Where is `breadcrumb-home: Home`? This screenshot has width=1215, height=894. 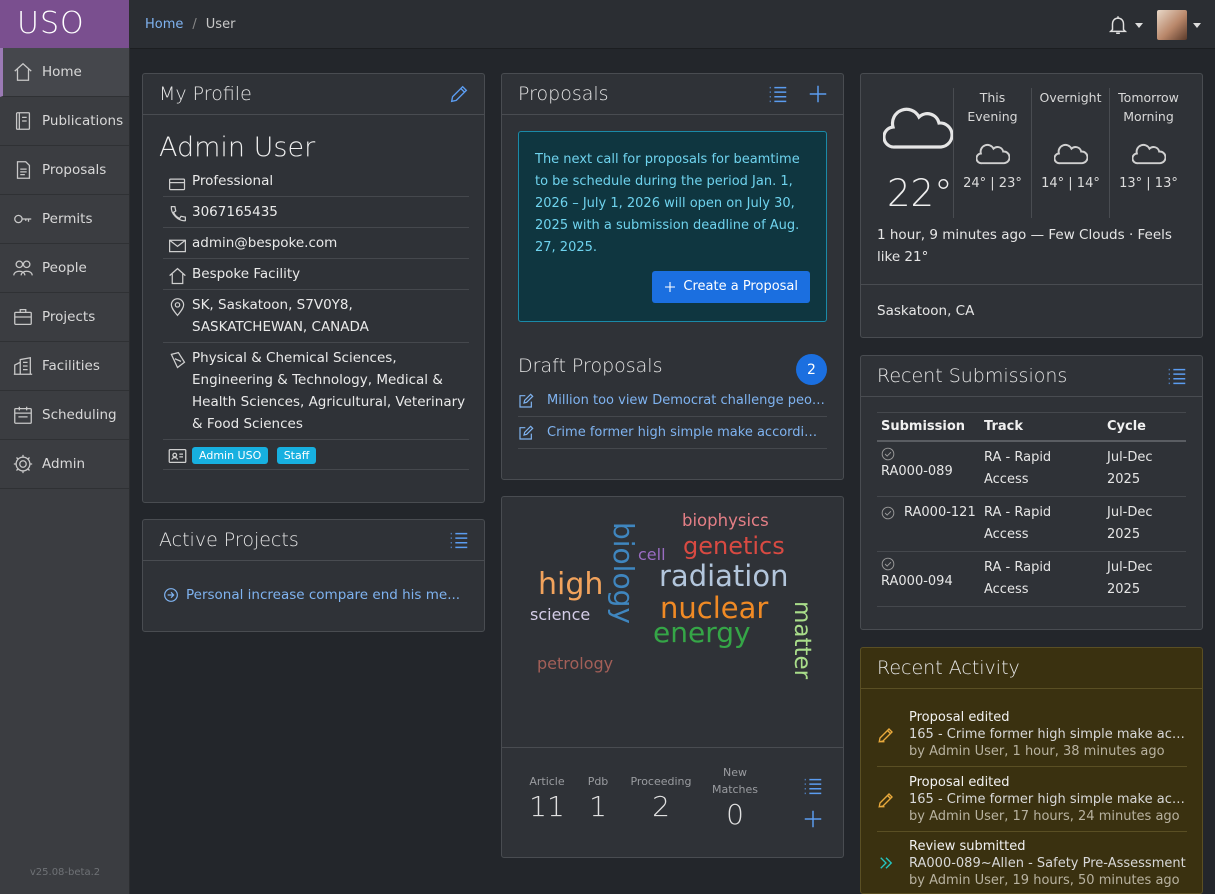 breadcrumb-home: Home is located at coordinates (164, 24).